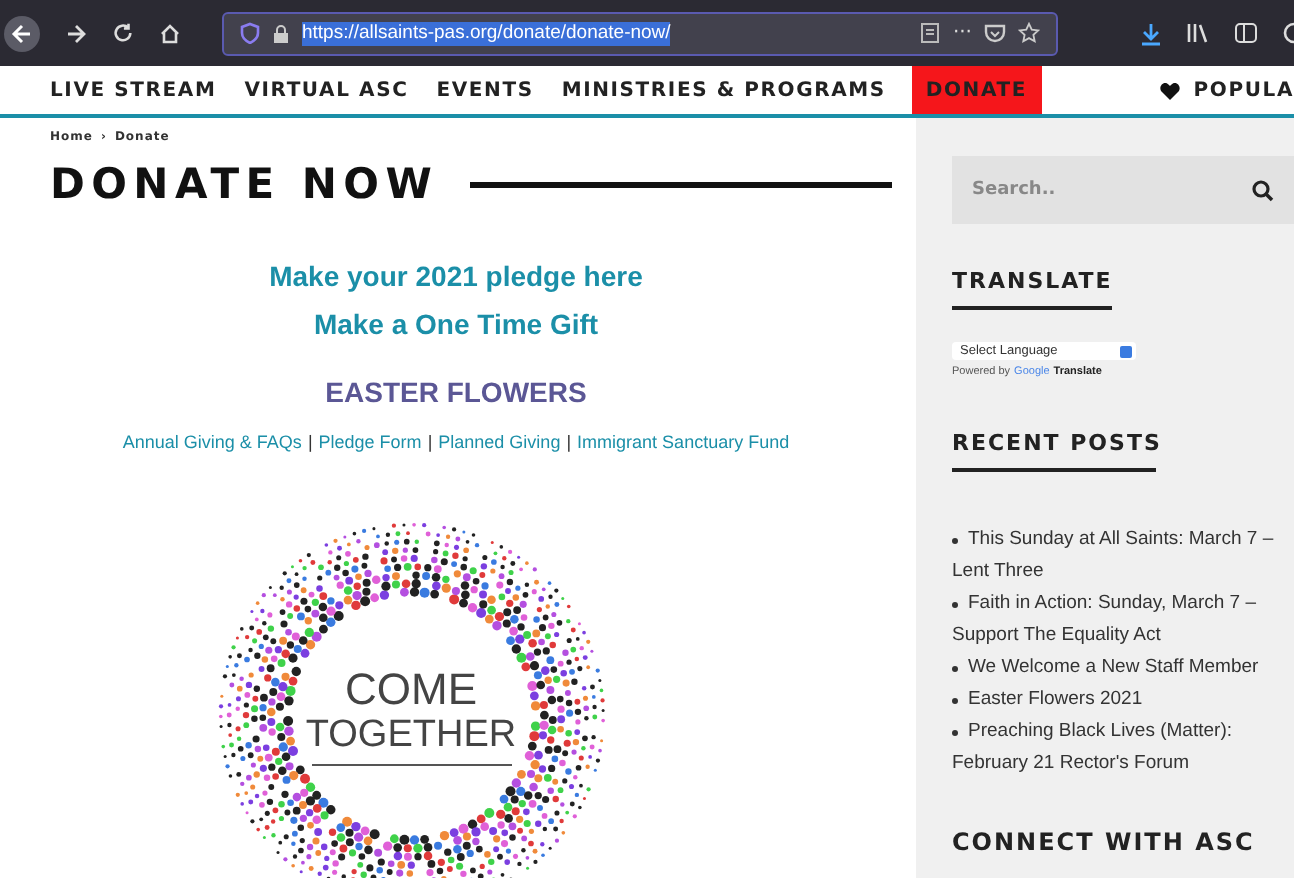 The height and width of the screenshot is (878, 1294). I want to click on recent-post-link: This Sunday at All Saints: March 7 – Lent Three, so click(1120, 556).